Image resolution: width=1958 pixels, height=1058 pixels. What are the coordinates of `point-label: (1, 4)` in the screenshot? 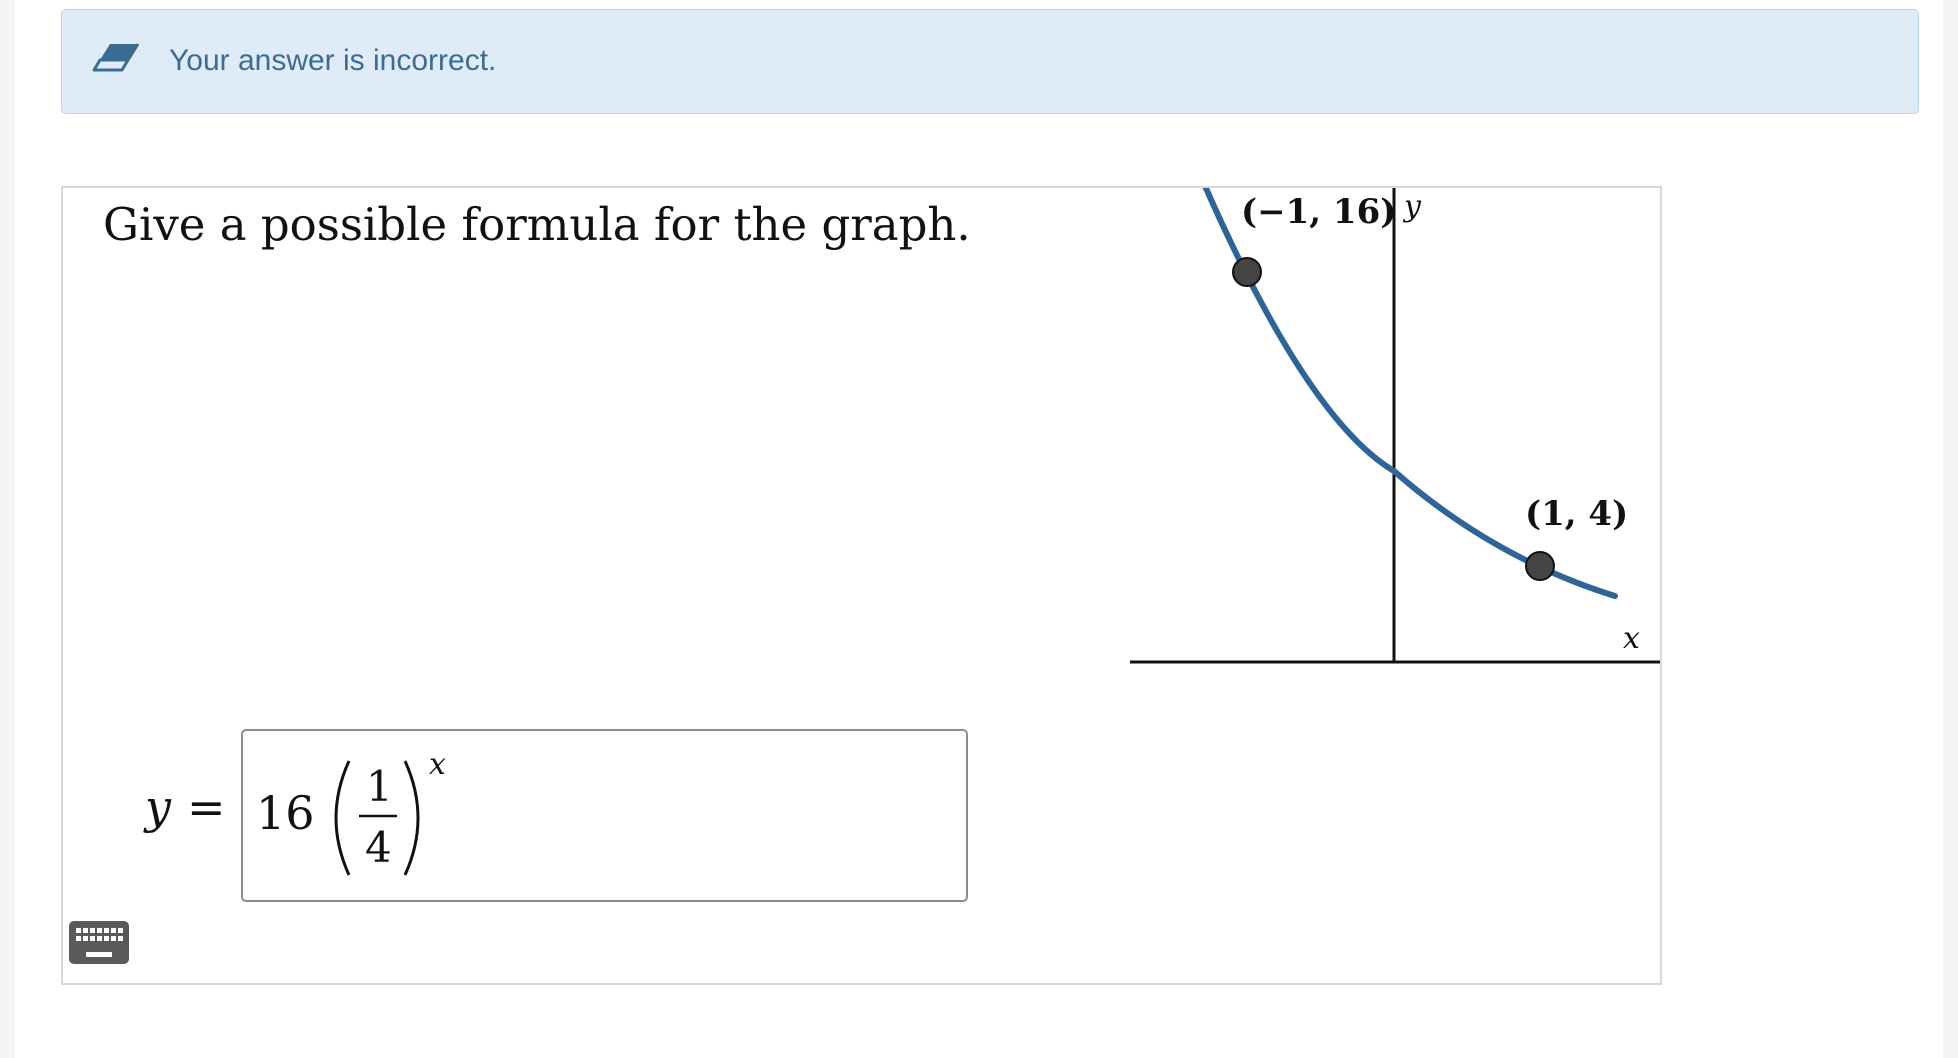 It's located at (1576, 514).